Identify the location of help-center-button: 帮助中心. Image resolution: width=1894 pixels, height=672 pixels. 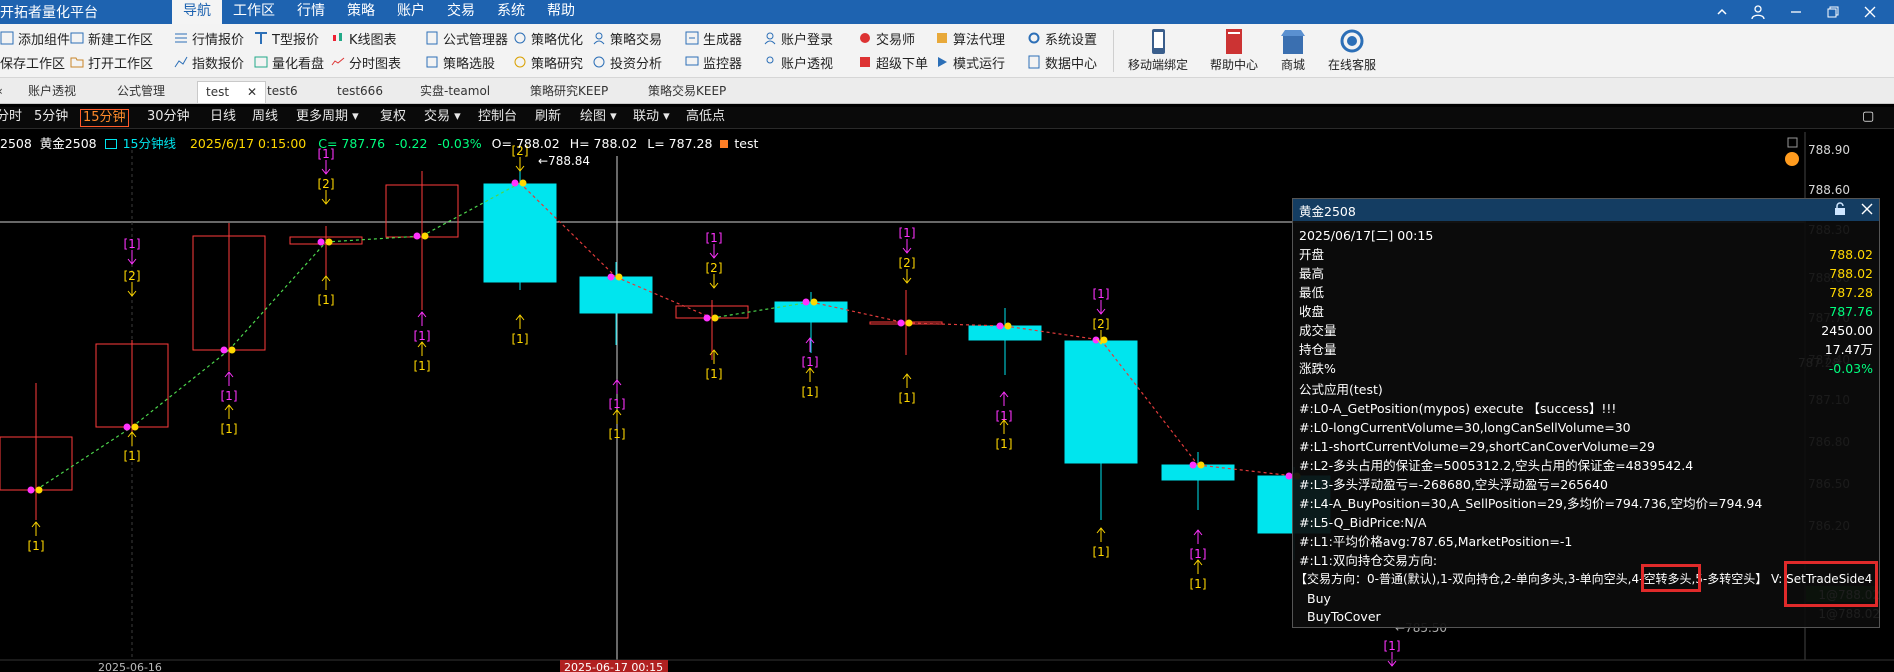
(1234, 50).